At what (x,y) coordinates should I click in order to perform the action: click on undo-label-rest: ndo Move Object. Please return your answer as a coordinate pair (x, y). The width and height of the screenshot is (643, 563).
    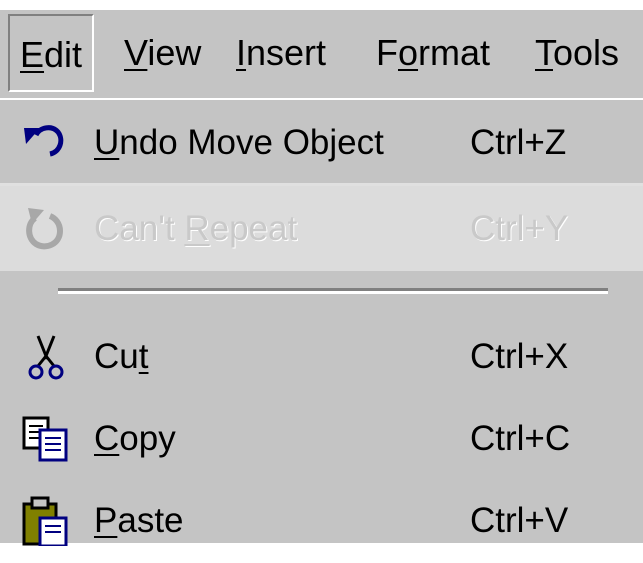
    Looking at the image, I should click on (251, 142).